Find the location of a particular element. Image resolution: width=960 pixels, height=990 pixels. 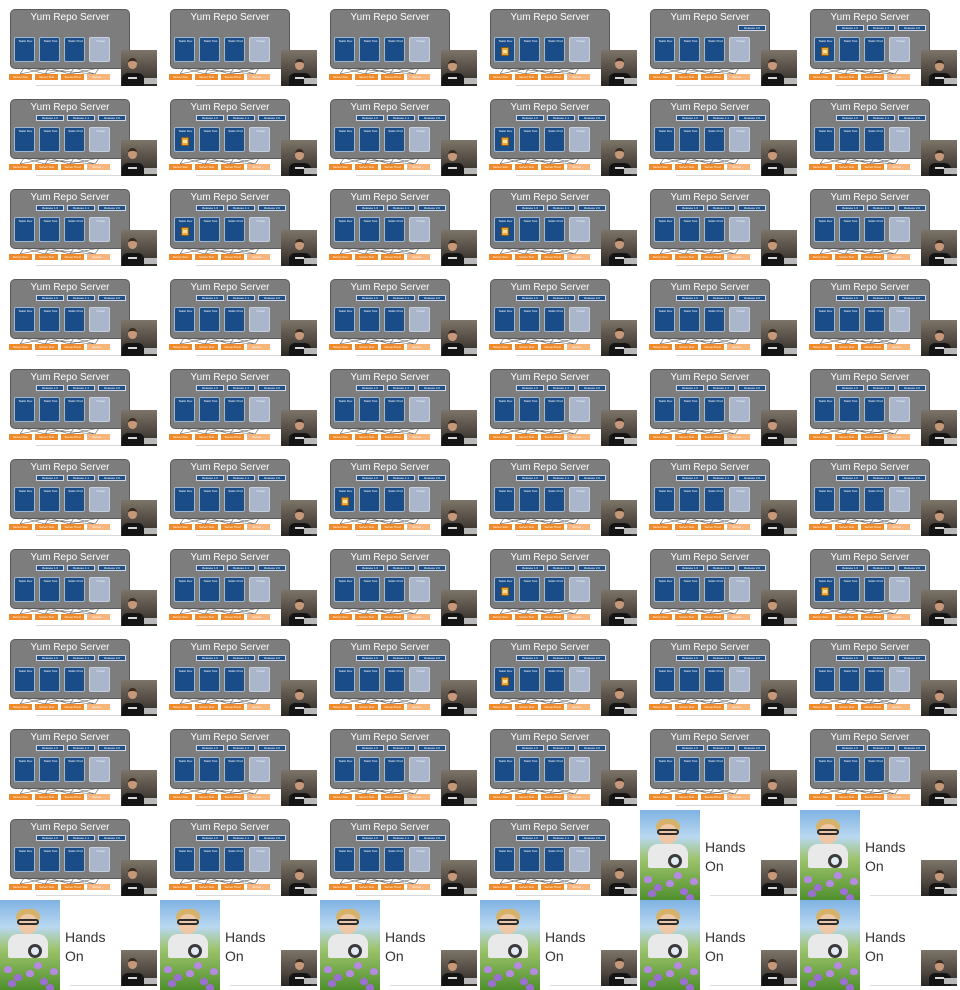

server-box: Server Prod is located at coordinates (232, 887).